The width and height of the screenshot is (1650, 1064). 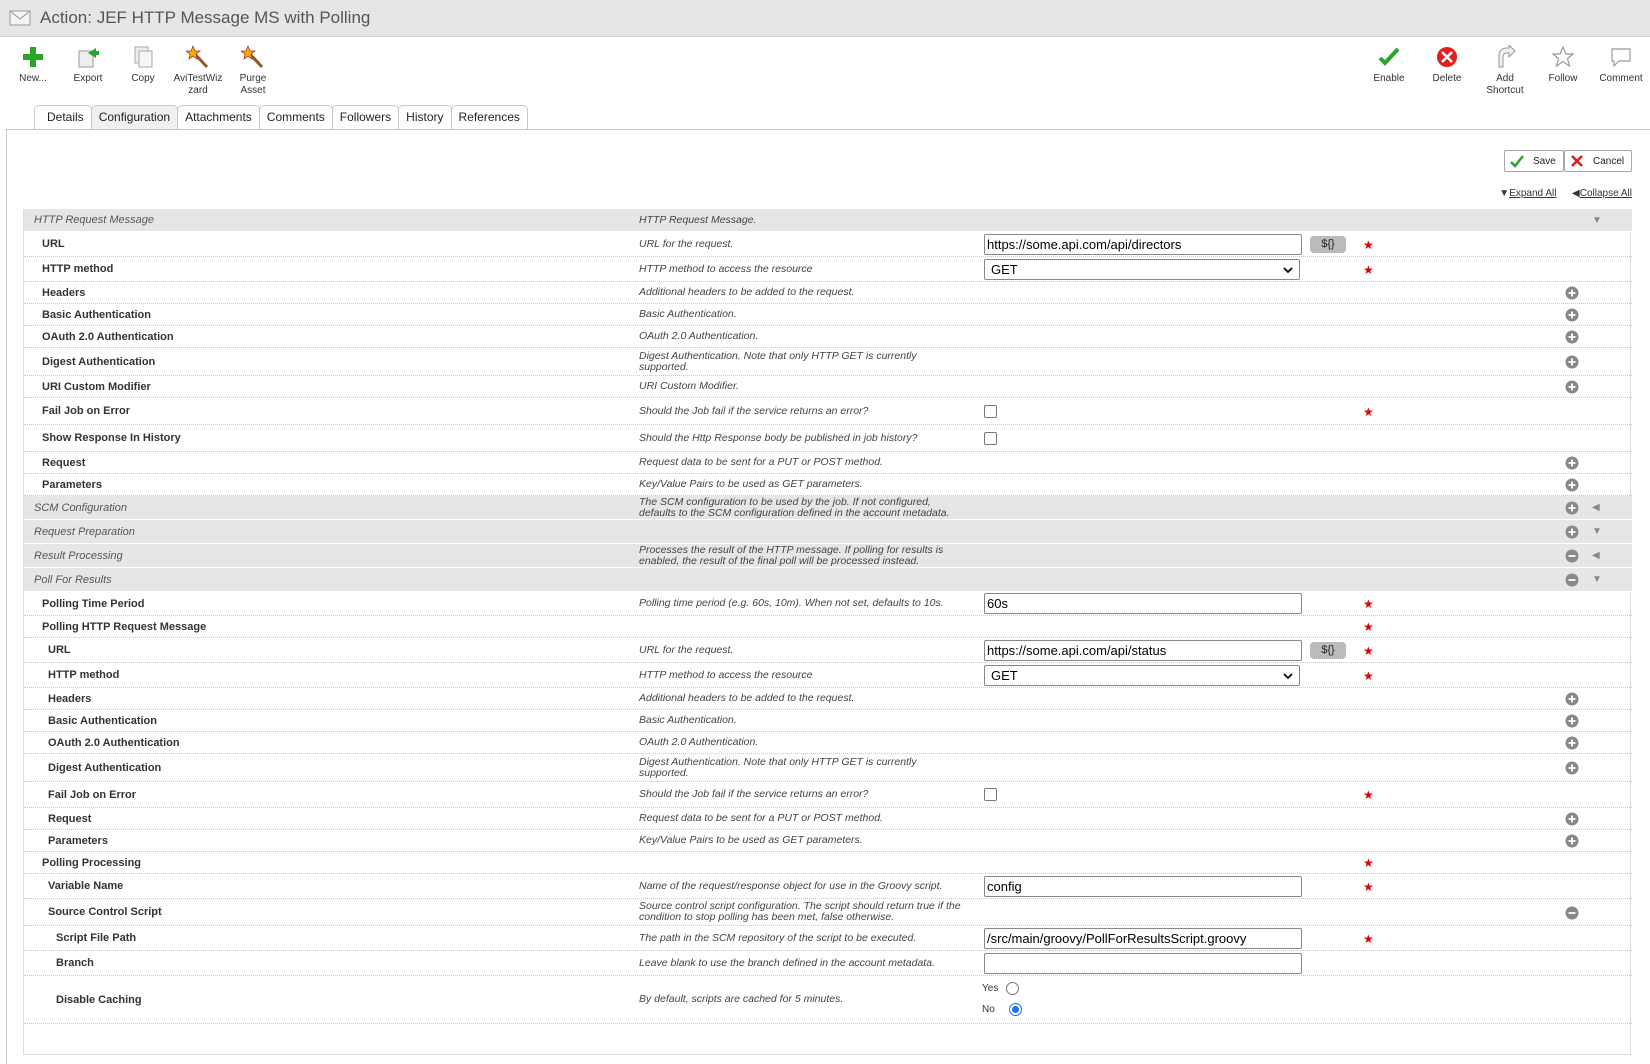 I want to click on comment-button: Comment, so click(x=1621, y=62).